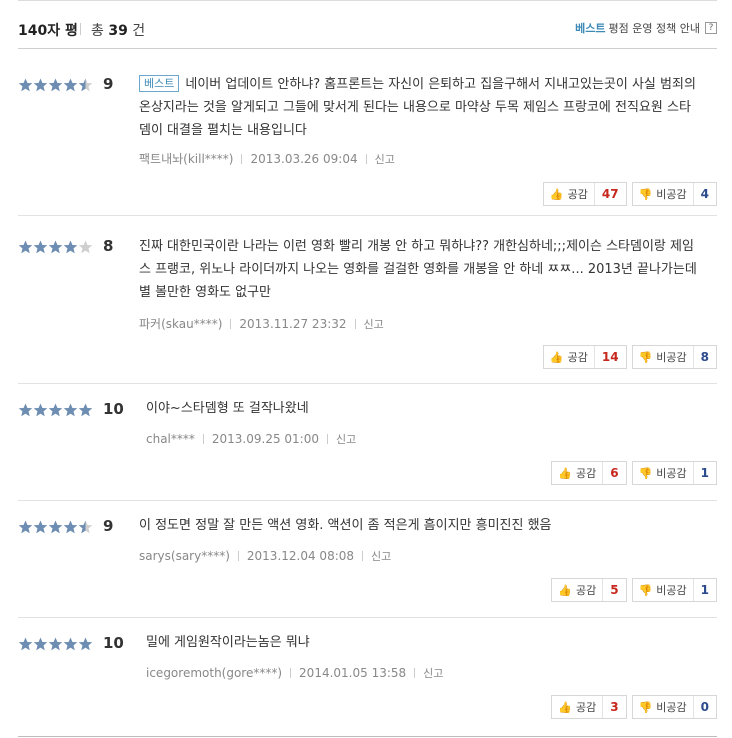 Image resolution: width=732 pixels, height=738 pixels. Describe the element at coordinates (614, 707) in the screenshot. I see `like-count: 3` at that location.